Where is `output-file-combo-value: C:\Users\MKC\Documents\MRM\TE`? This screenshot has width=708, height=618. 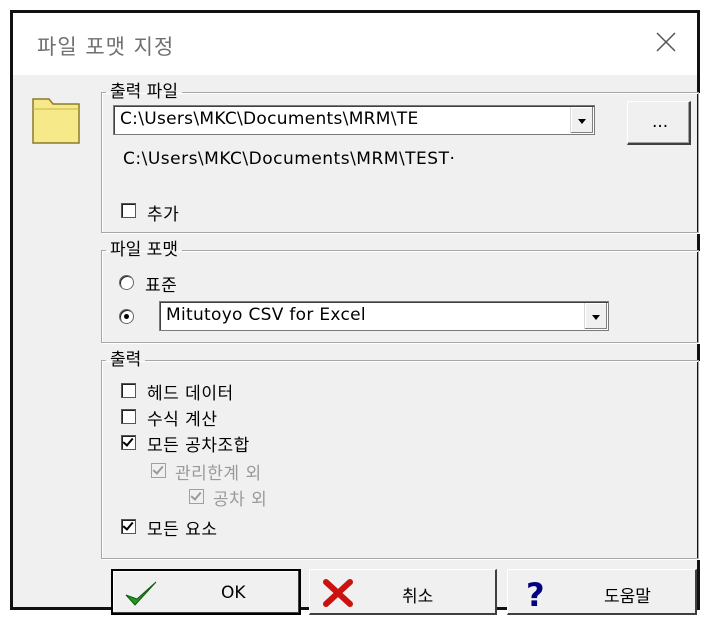
output-file-combo-value: C:\Users\MKC\Documents\MRM\TE is located at coordinates (269, 119).